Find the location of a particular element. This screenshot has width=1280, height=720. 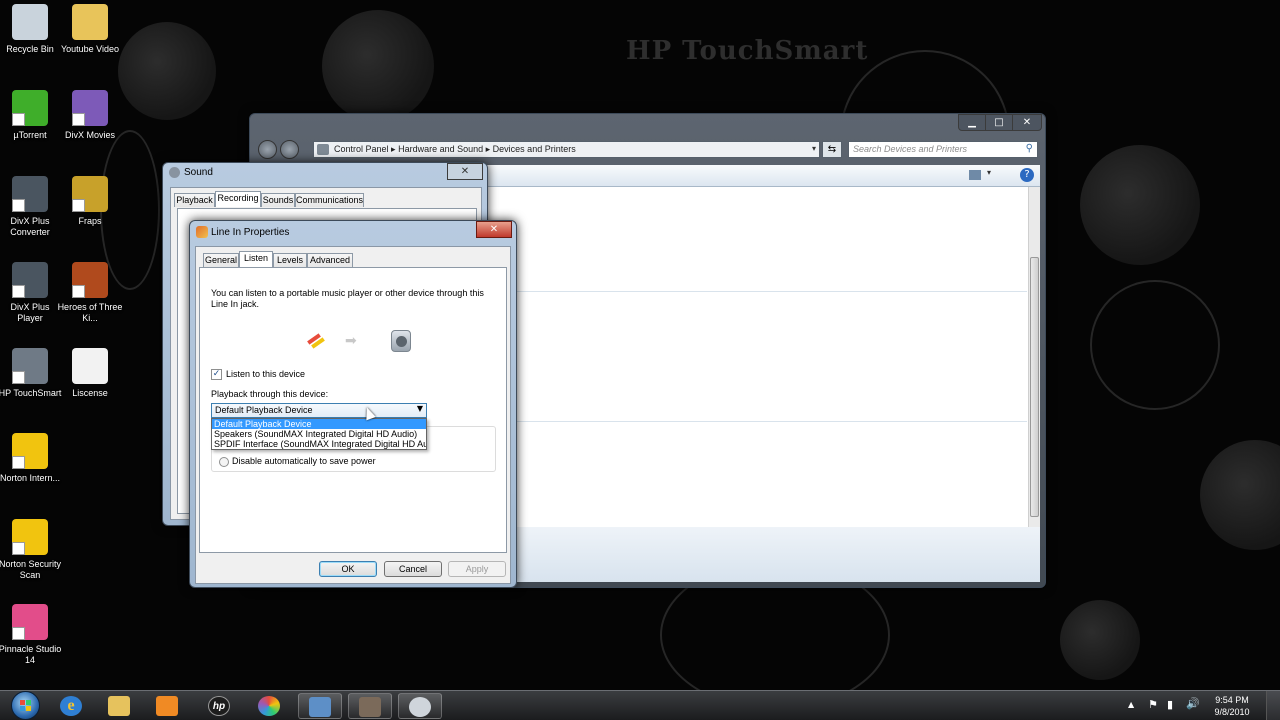

search-box: Search Devices and Printers ⚲ is located at coordinates (943, 149).